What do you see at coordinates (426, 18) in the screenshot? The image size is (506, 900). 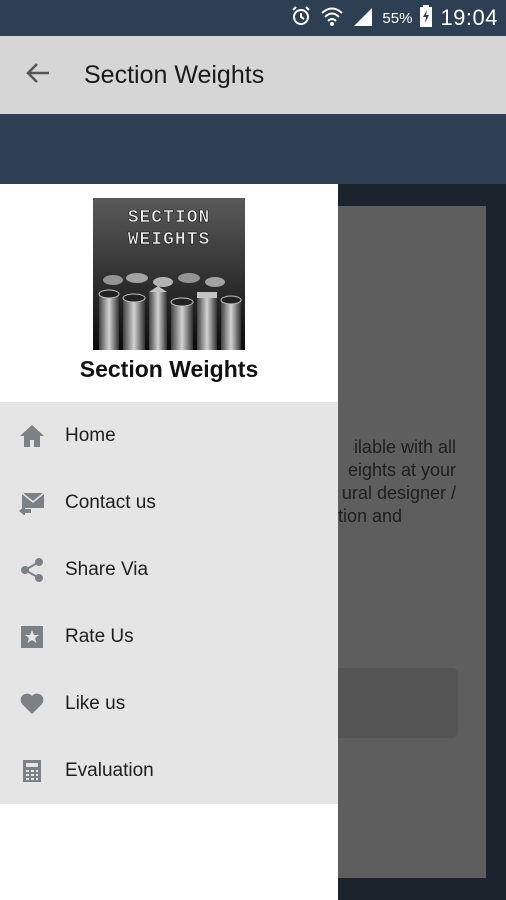 I see `battery-charging-icon` at bounding box center [426, 18].